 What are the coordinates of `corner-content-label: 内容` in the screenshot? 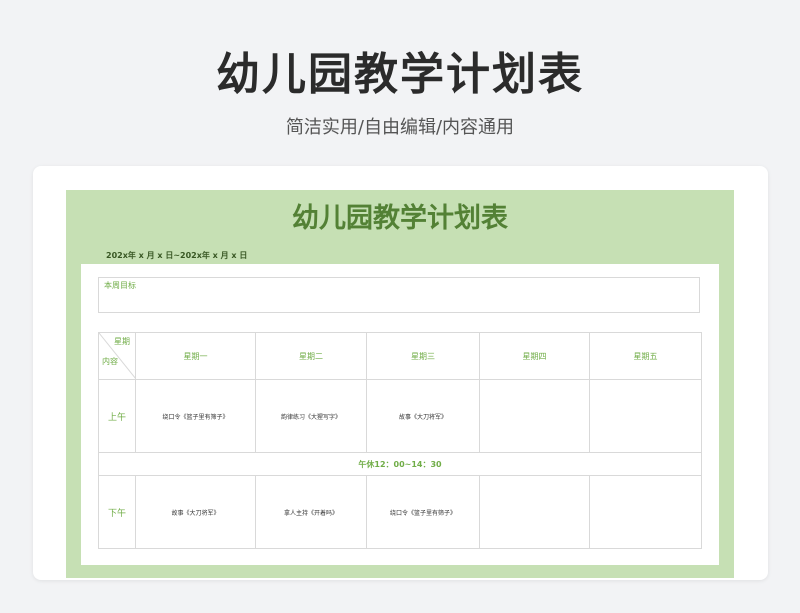 It's located at (110, 361).